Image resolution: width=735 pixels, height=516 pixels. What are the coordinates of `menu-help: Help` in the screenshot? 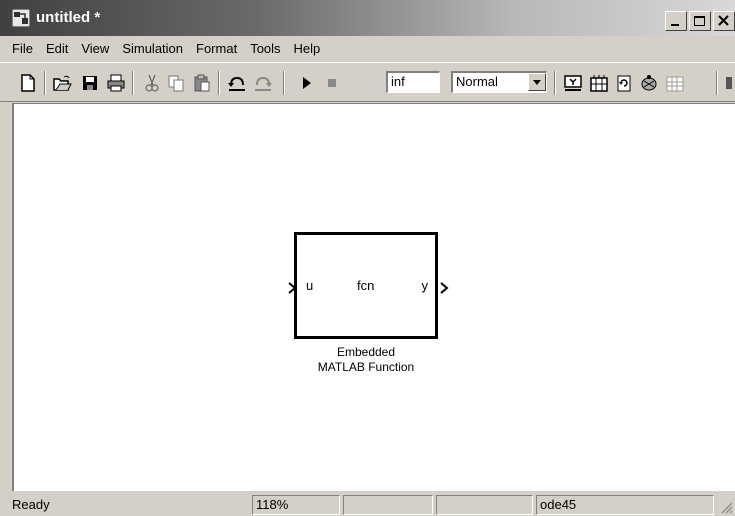 It's located at (307, 48).